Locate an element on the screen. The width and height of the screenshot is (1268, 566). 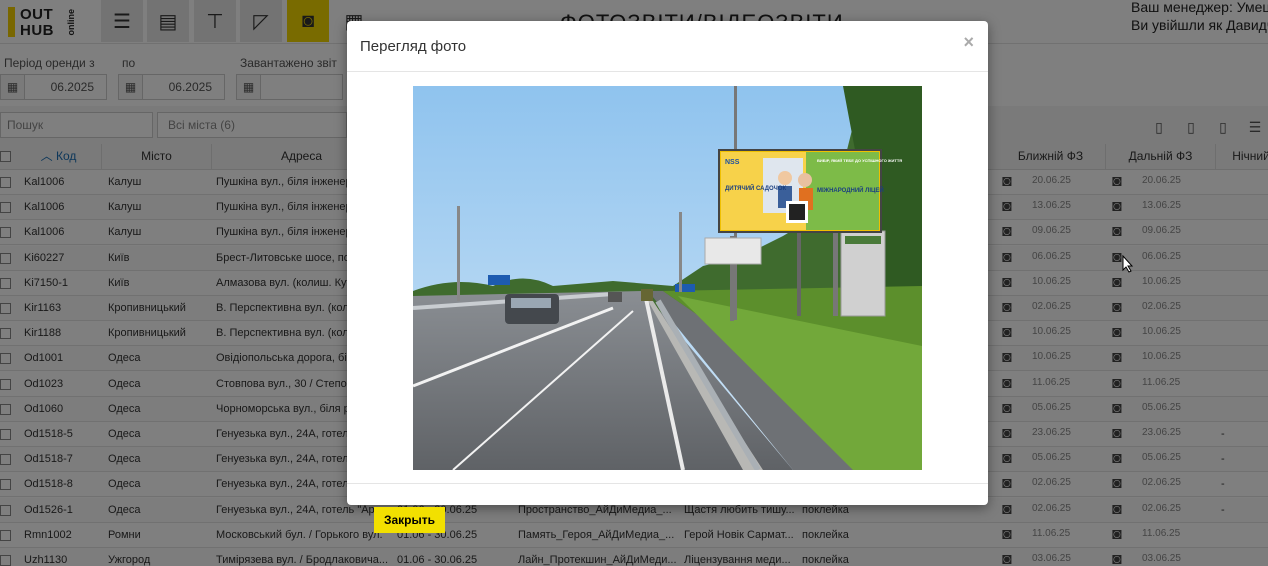
billboard-right-text: МІЖНАРОДНИЙ ЛІЦЕЙ is located at coordinates (850, 190).